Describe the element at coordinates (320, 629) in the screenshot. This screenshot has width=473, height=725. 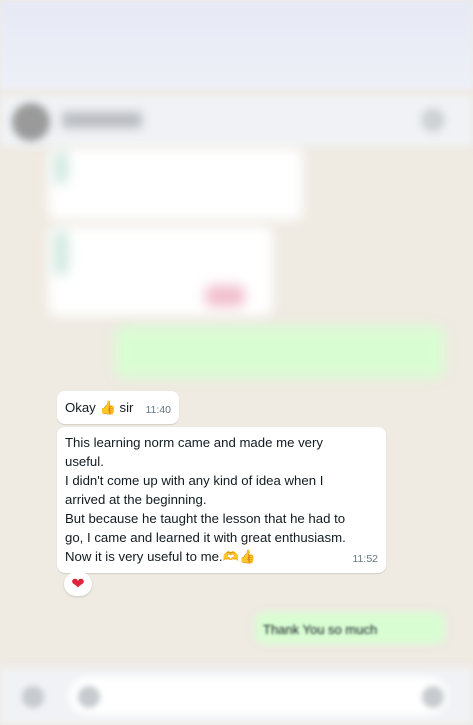
I see `sent-message-text: Thank You so much` at that location.